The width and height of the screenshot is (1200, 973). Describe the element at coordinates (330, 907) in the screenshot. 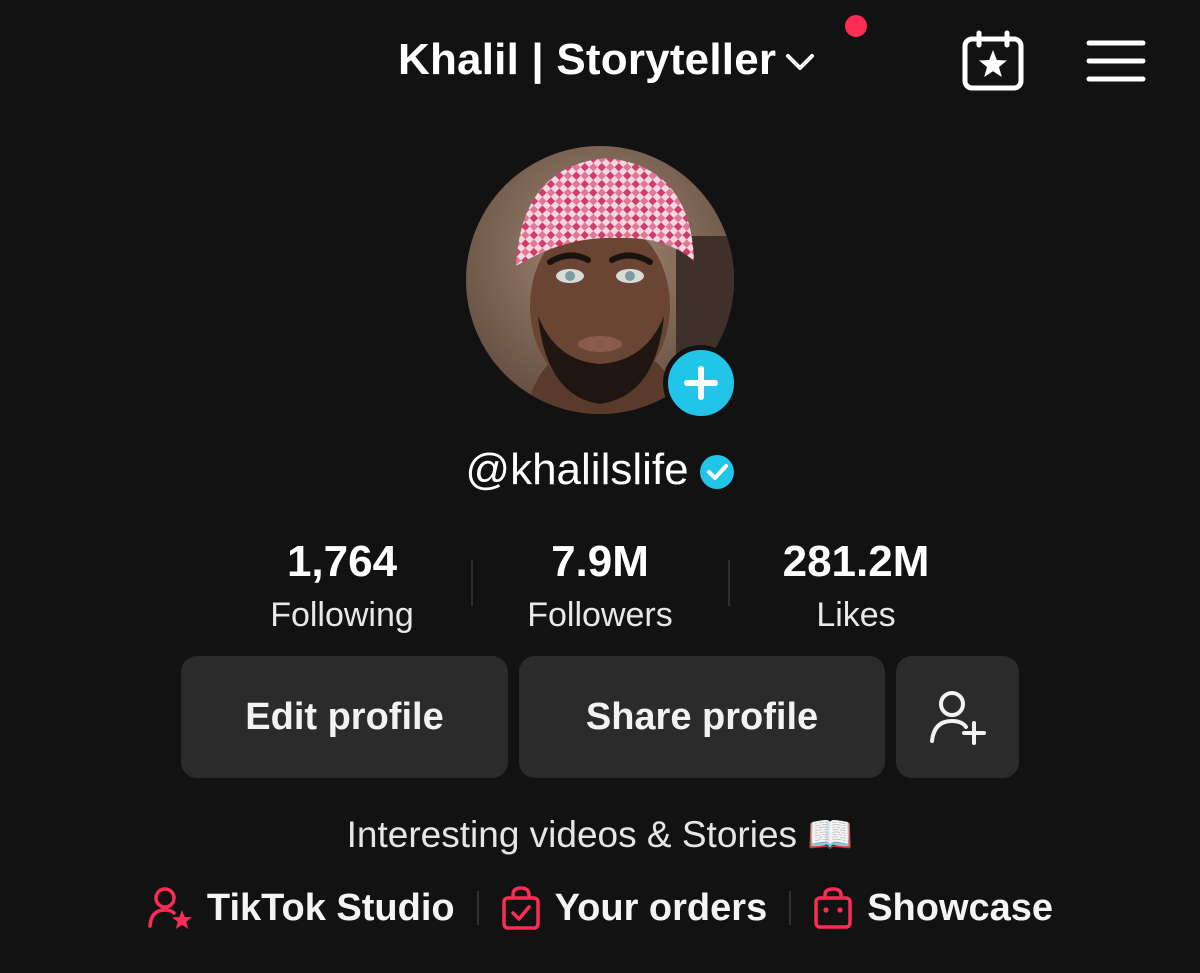

I see `tiktok-studio-label: TikTok Studio` at that location.